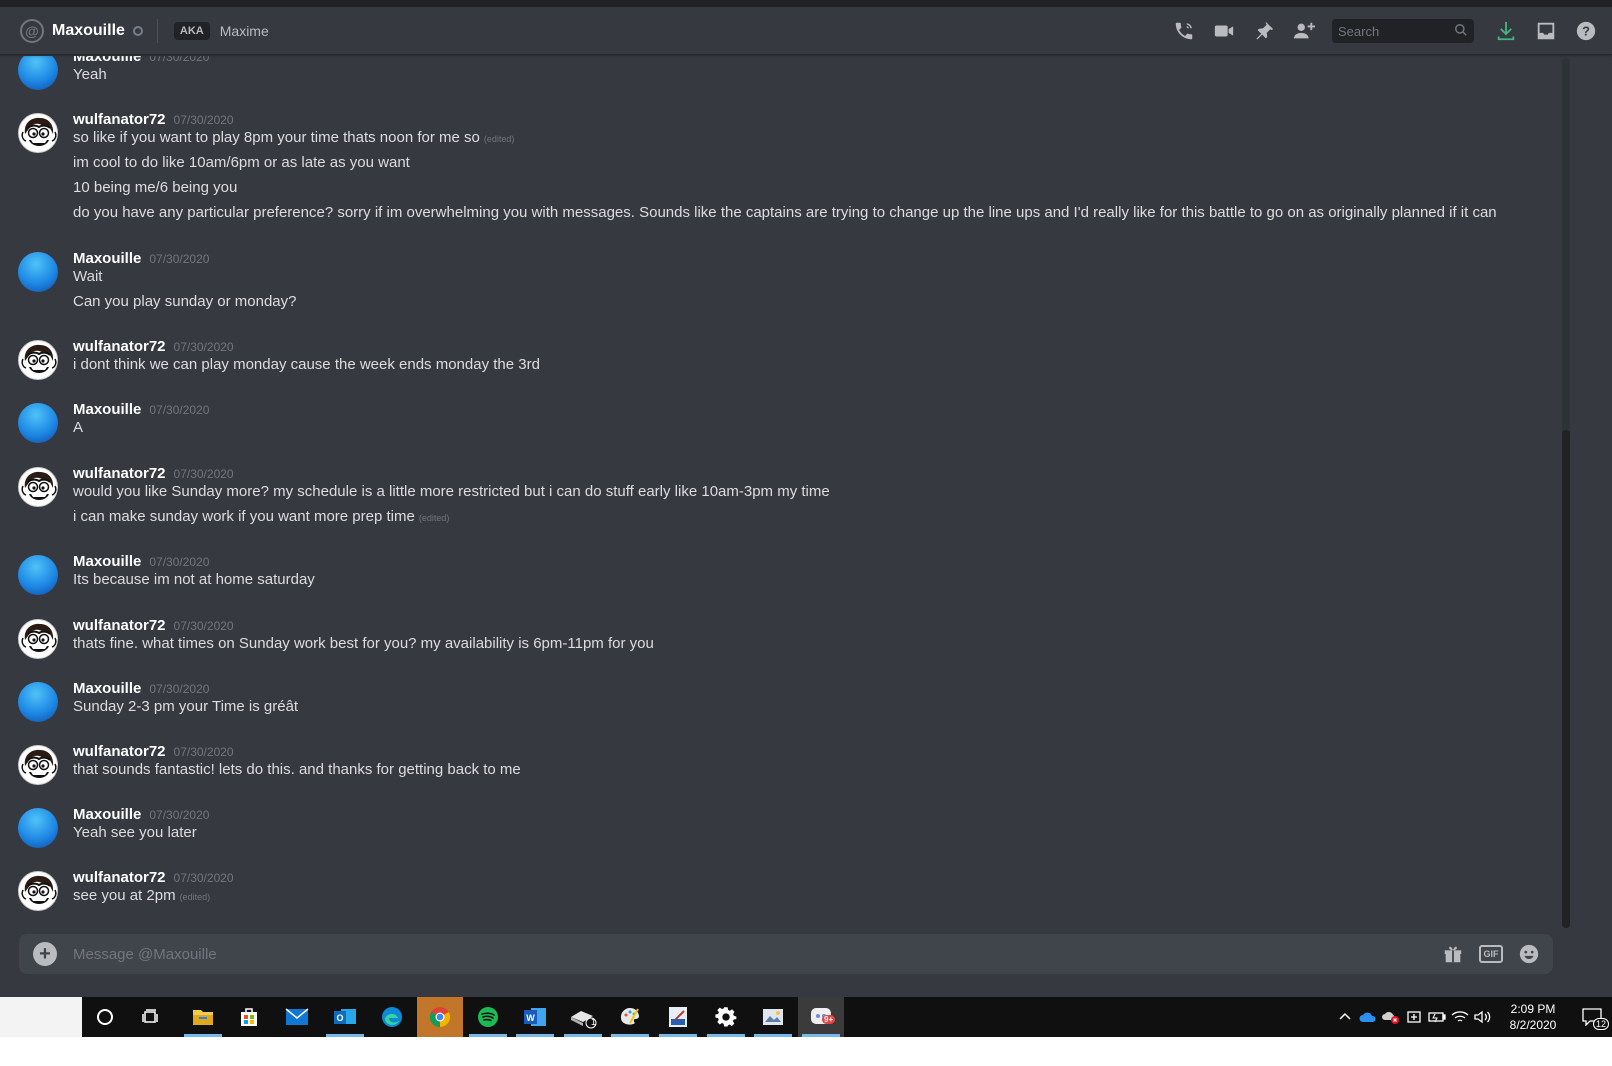 The width and height of the screenshot is (1612, 1066). Describe the element at coordinates (41, 1017) in the screenshot. I see `start-button` at that location.